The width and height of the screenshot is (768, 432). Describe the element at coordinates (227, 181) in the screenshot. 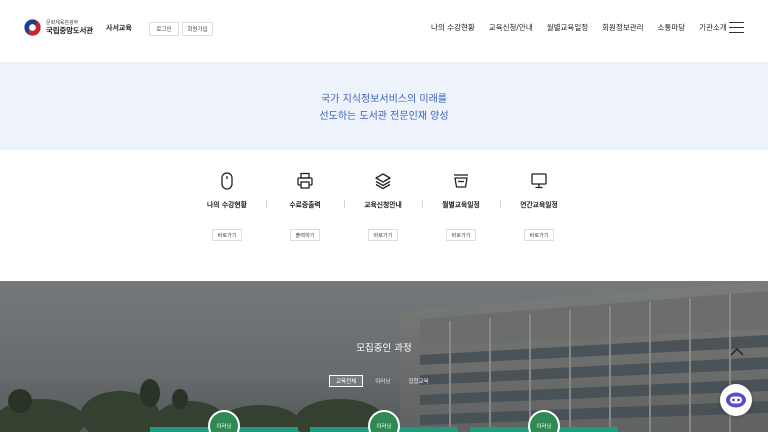

I see `mouse-icon` at that location.